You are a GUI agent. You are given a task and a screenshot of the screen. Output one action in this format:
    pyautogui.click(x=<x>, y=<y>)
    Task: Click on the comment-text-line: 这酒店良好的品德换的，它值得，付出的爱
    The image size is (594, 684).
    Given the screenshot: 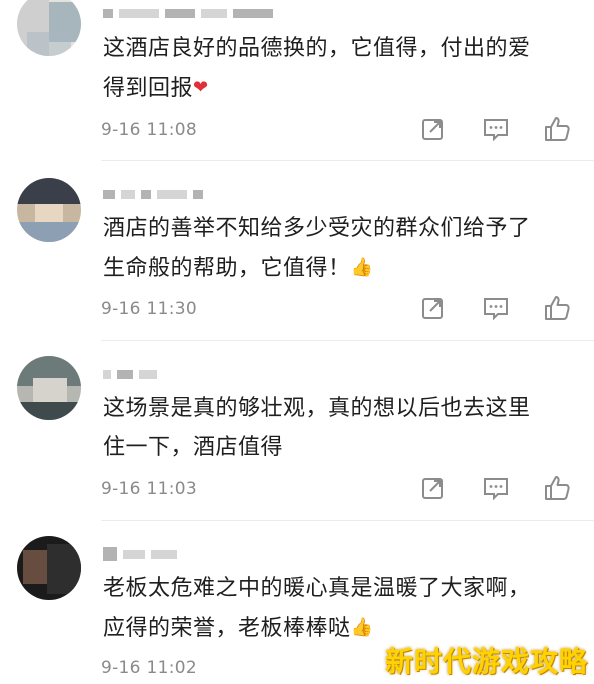 What is the action you would take?
    pyautogui.click(x=317, y=48)
    